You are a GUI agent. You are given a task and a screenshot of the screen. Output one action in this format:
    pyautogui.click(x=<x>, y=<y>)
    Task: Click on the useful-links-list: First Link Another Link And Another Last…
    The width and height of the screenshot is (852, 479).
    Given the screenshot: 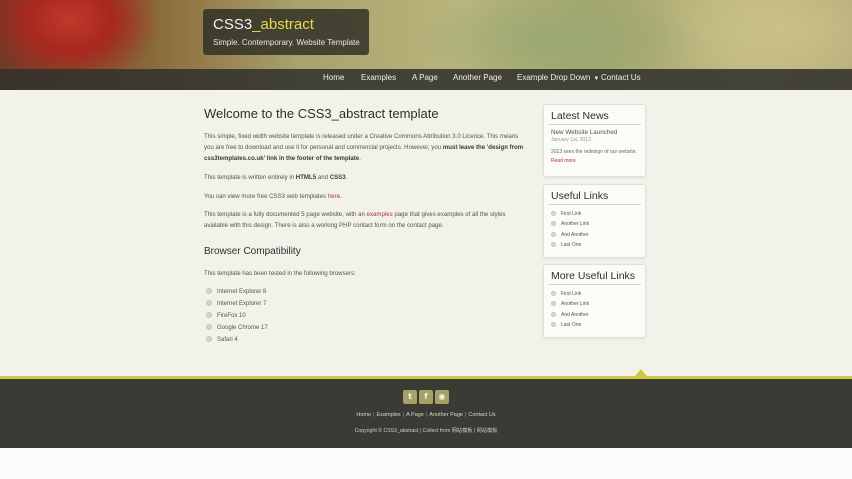 What is the action you would take?
    pyautogui.click(x=594, y=229)
    